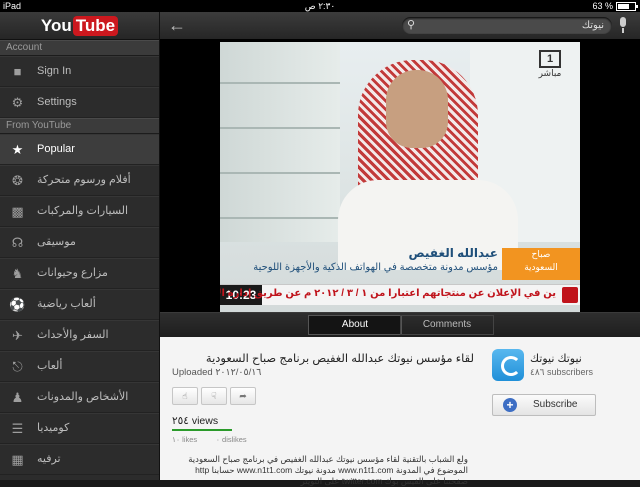 This screenshot has height=487, width=640. I want to click on view-count: ٢٥٤ views, so click(202, 423).